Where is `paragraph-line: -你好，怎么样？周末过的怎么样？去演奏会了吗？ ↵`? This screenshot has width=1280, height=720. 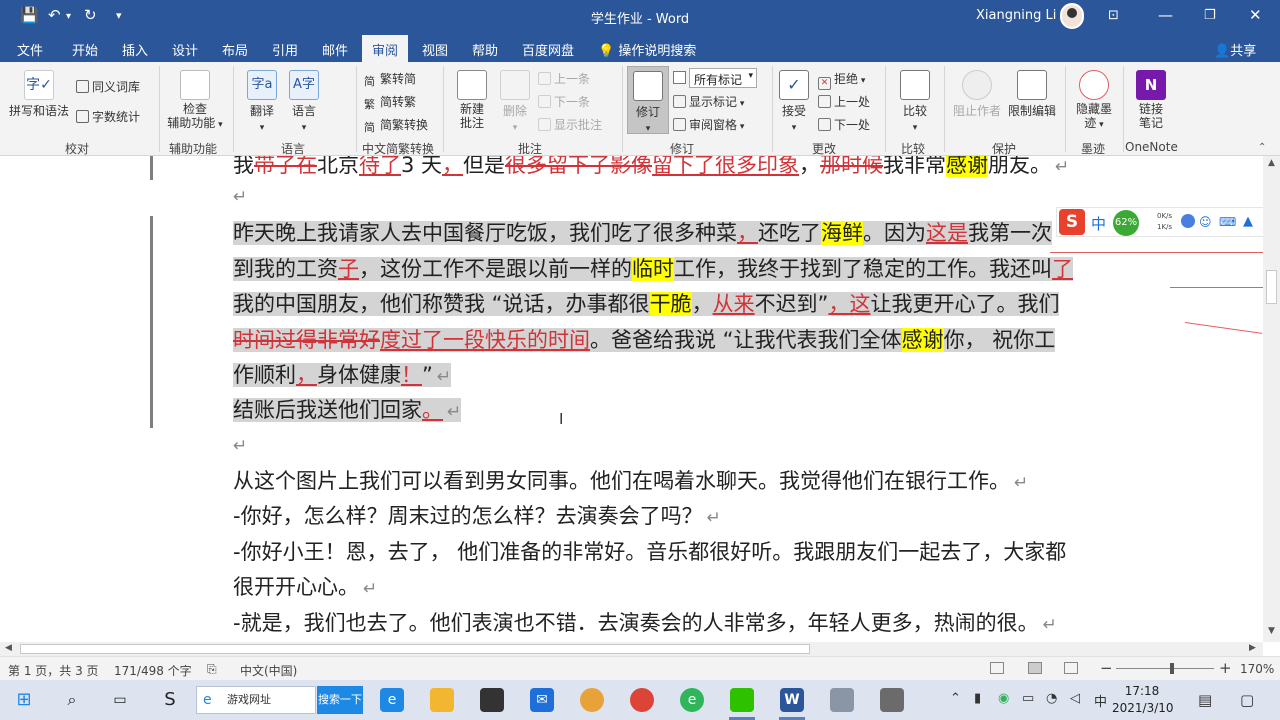
paragraph-line: -你好，怎么样？周末过的怎么样？去演奏会了吗？ ↵ is located at coordinates (705, 517).